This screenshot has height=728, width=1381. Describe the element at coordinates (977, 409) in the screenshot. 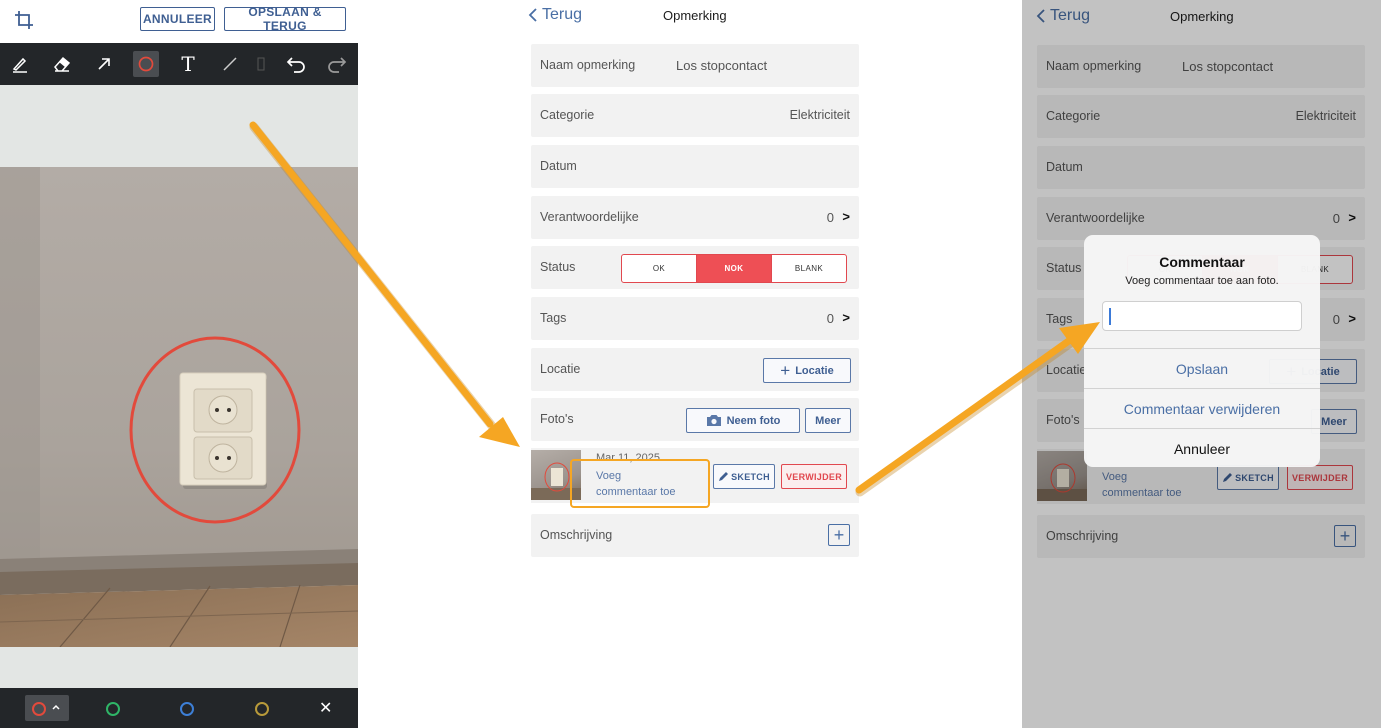

I see `arrow-form-to-dialog` at that location.